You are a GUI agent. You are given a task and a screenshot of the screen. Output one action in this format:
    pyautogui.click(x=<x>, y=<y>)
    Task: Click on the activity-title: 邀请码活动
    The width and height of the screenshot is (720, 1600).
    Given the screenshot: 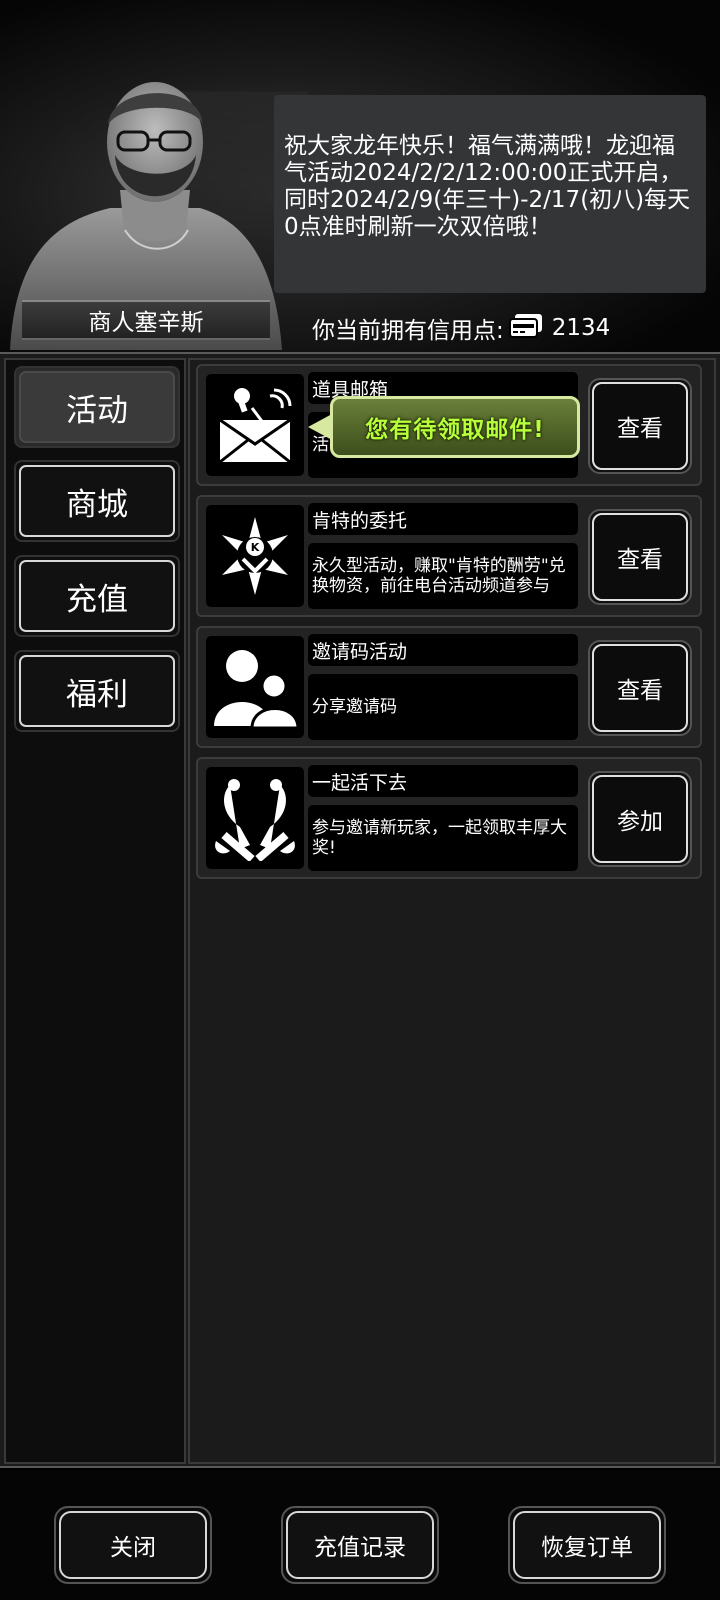 What is the action you would take?
    pyautogui.click(x=443, y=650)
    